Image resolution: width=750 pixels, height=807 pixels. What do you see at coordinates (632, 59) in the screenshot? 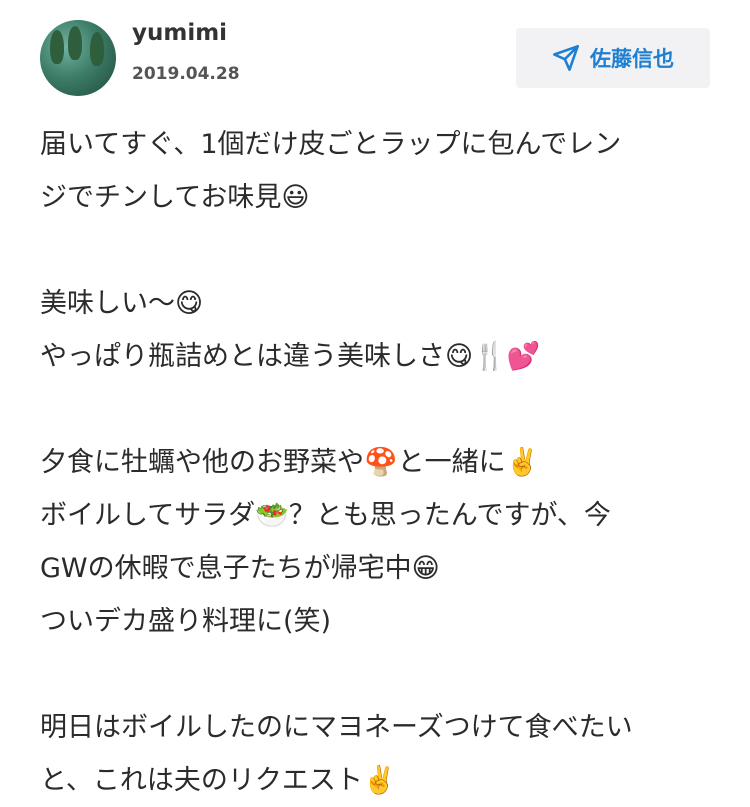
I see `recipient-name: 佐藤信也` at bounding box center [632, 59].